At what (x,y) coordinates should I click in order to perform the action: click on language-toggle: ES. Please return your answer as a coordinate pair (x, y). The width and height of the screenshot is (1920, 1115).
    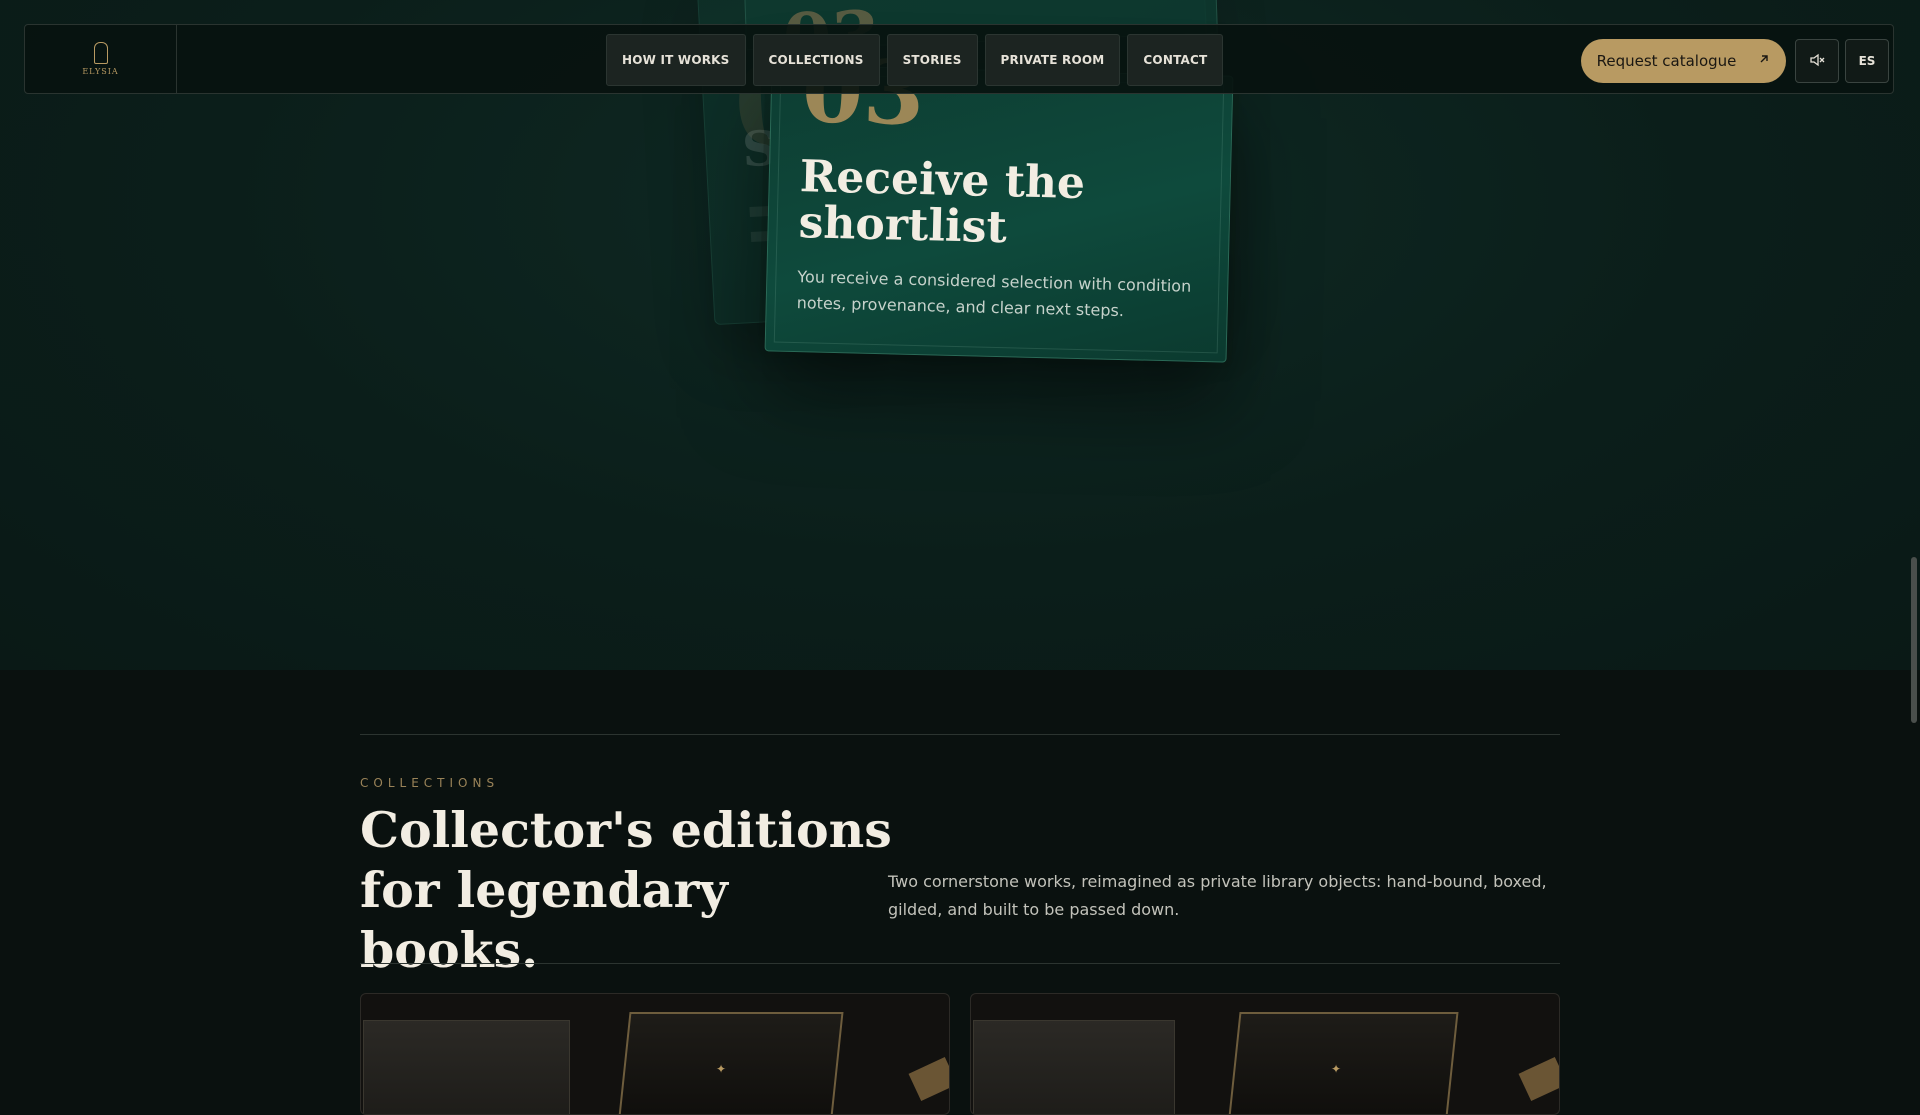
    Looking at the image, I should click on (1867, 61).